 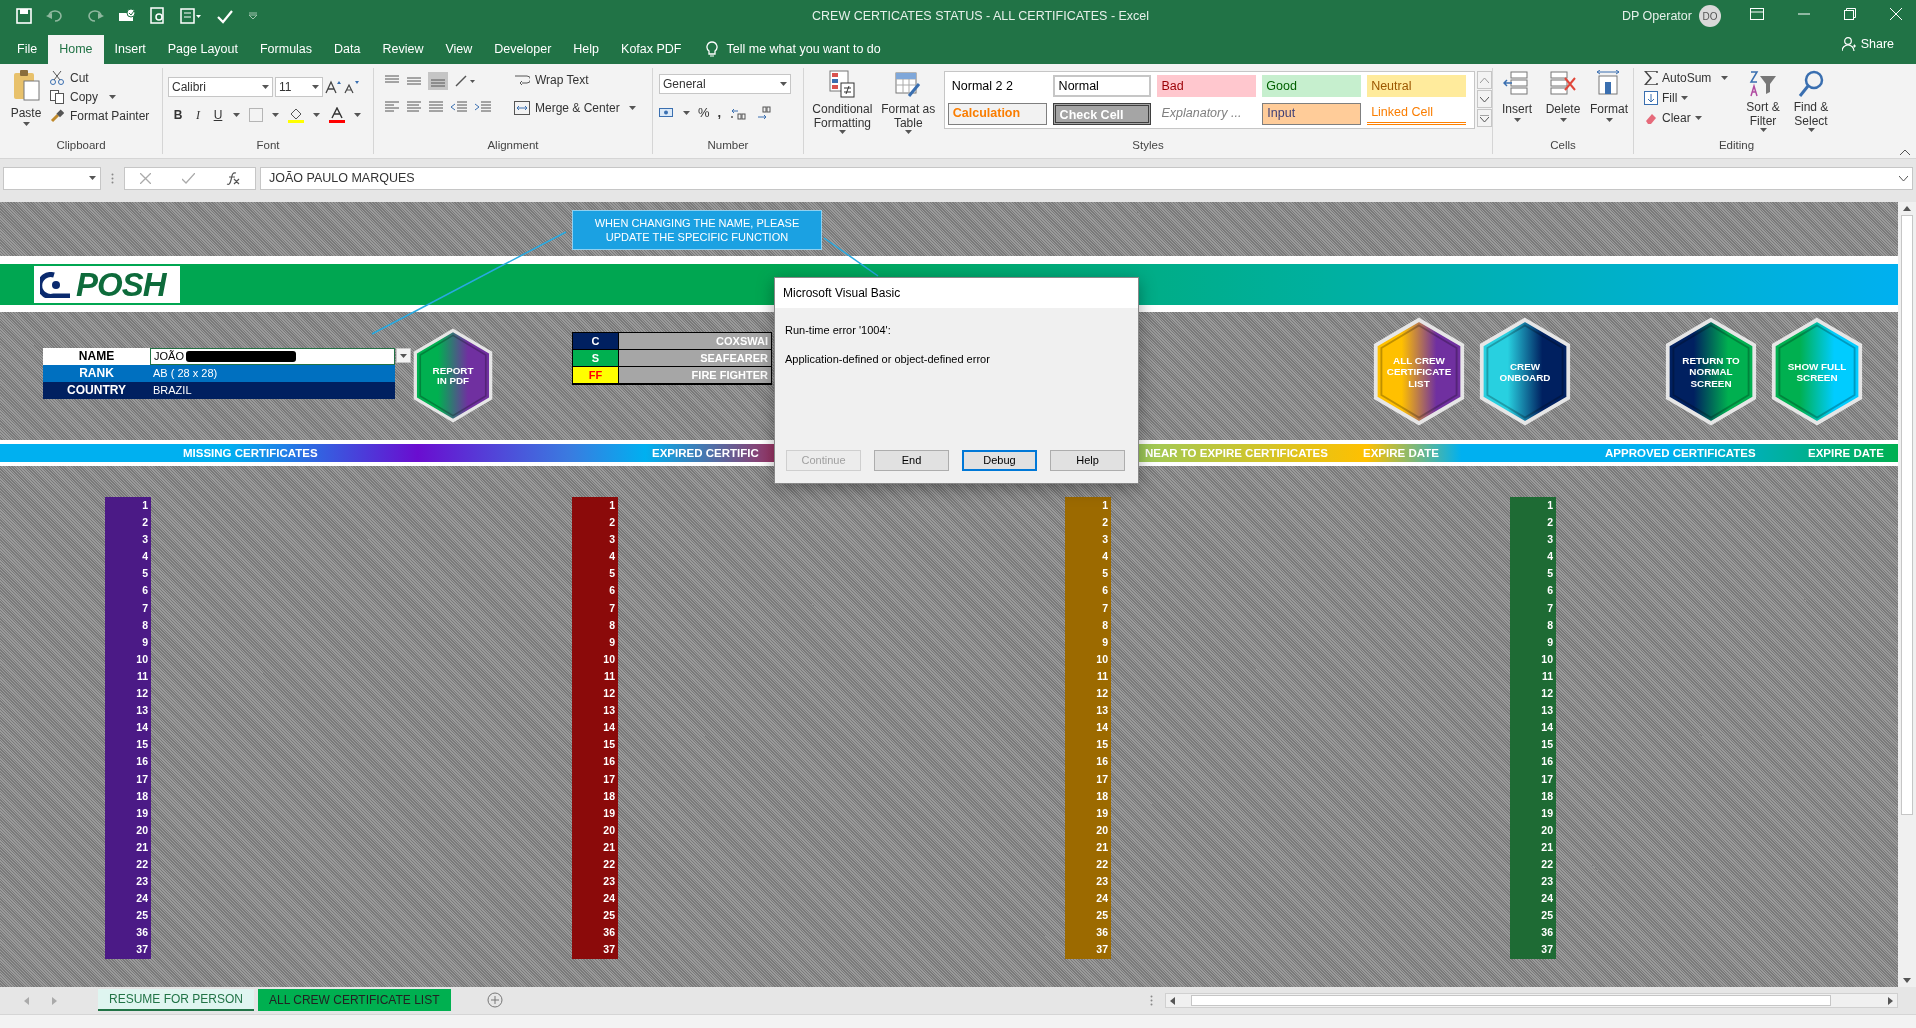 What do you see at coordinates (911, 460) in the screenshot?
I see `dialog-button: End` at bounding box center [911, 460].